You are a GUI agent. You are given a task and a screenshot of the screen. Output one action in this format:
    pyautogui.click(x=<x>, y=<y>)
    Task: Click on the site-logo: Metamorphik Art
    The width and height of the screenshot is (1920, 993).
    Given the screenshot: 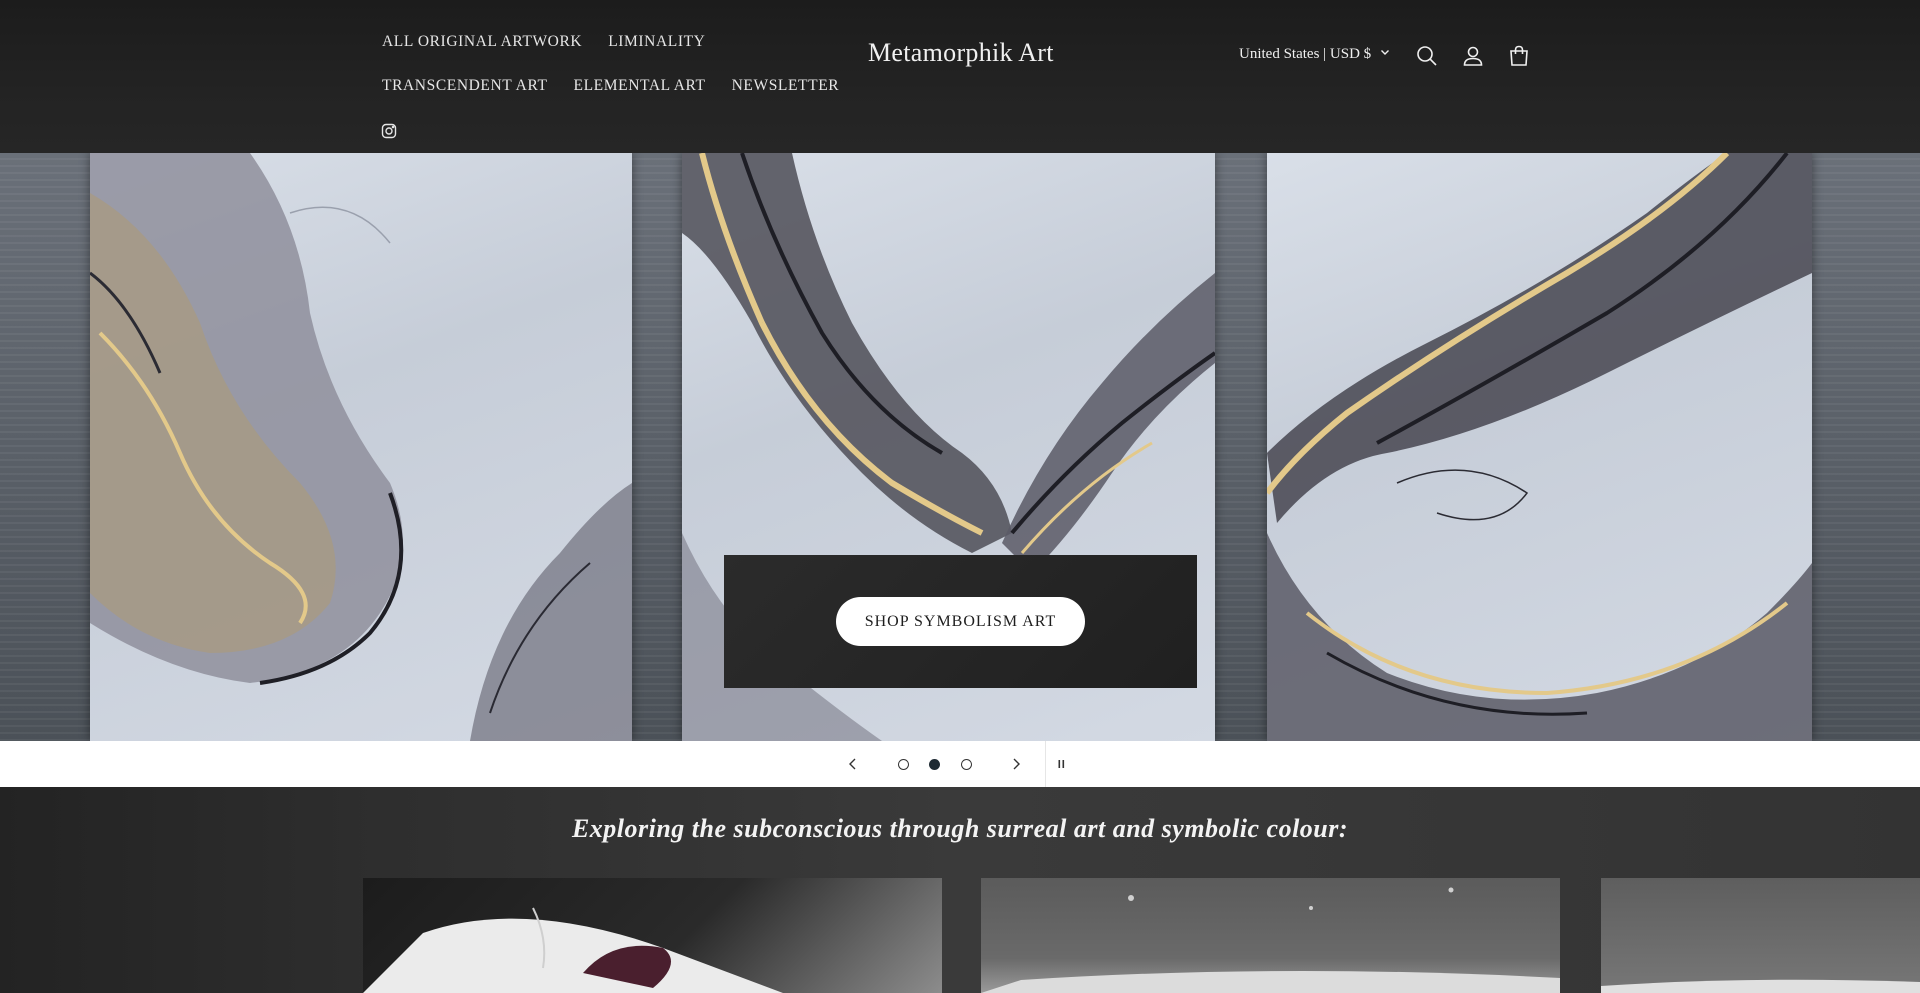 What is the action you would take?
    pyautogui.click(x=961, y=53)
    